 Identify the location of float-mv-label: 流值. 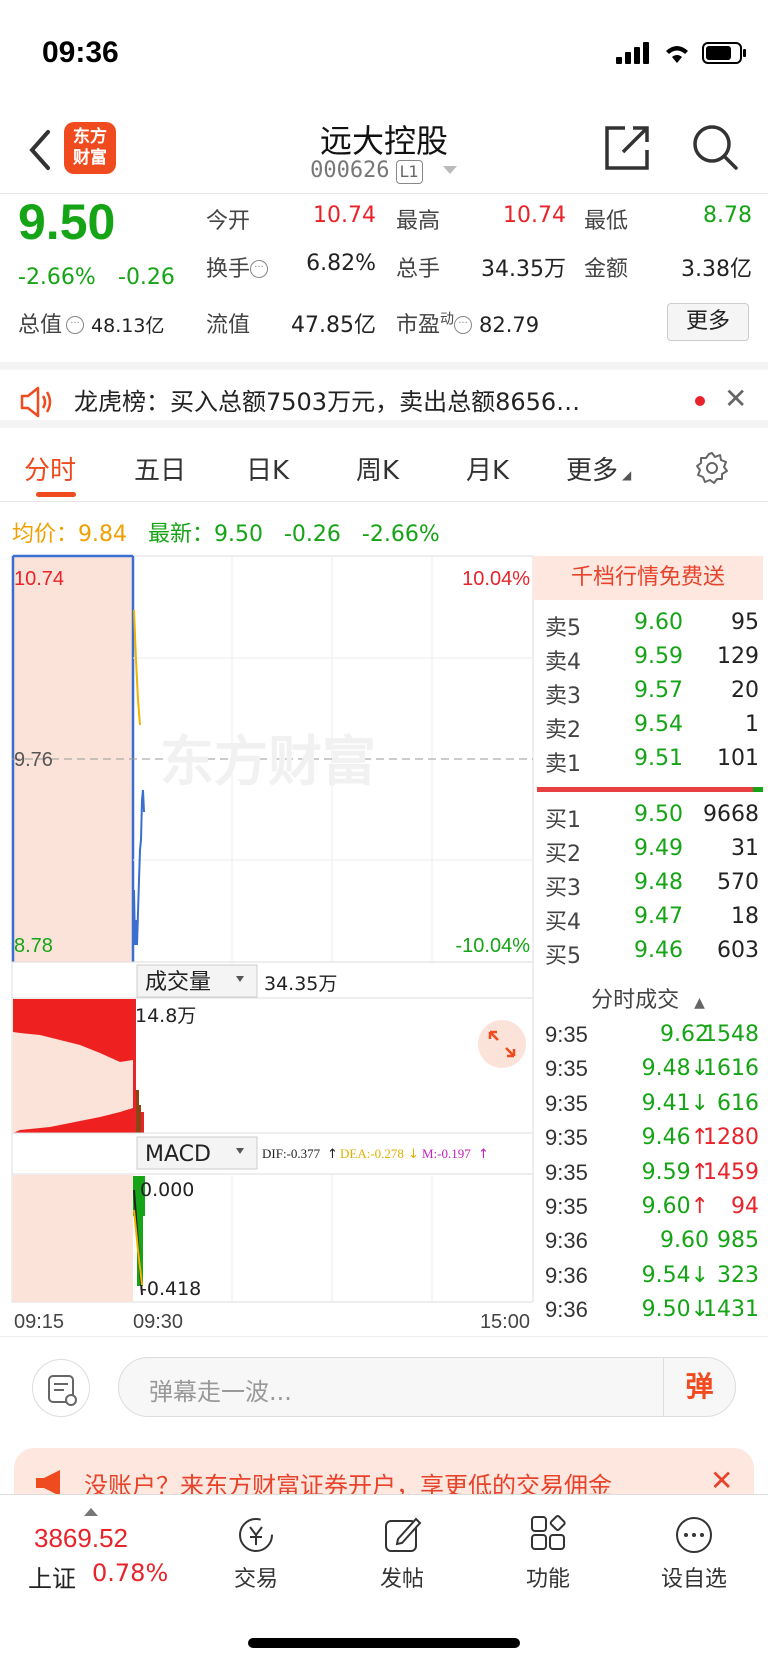
(228, 325).